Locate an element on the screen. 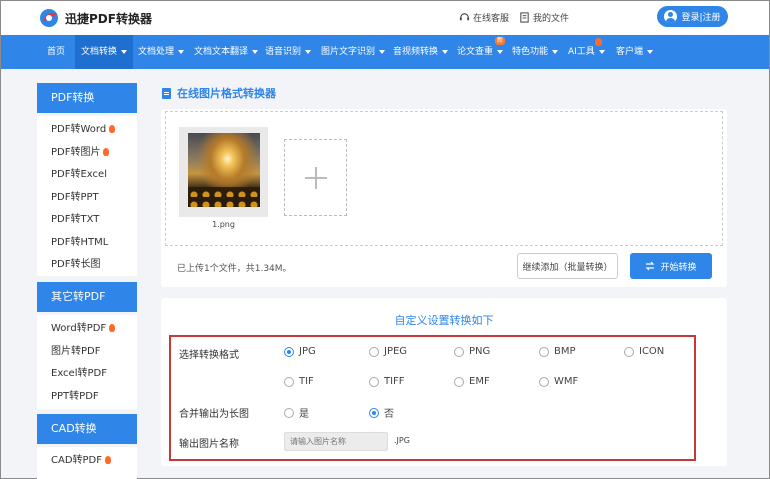  format-option-wmf: WMF is located at coordinates (558, 381).